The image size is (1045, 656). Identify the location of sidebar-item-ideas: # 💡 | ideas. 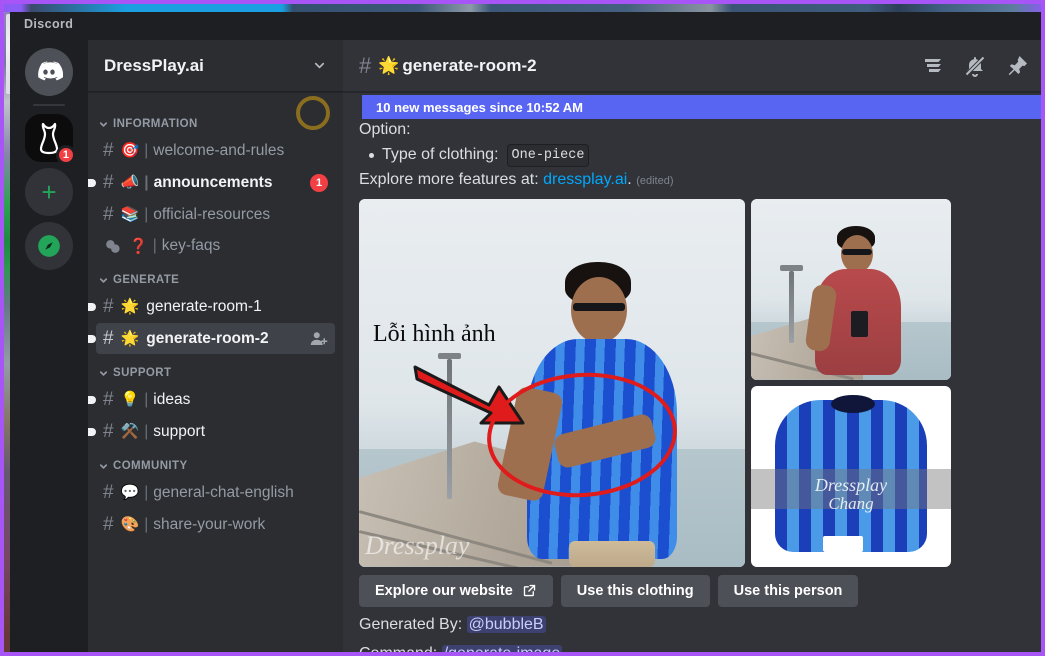
(211, 399).